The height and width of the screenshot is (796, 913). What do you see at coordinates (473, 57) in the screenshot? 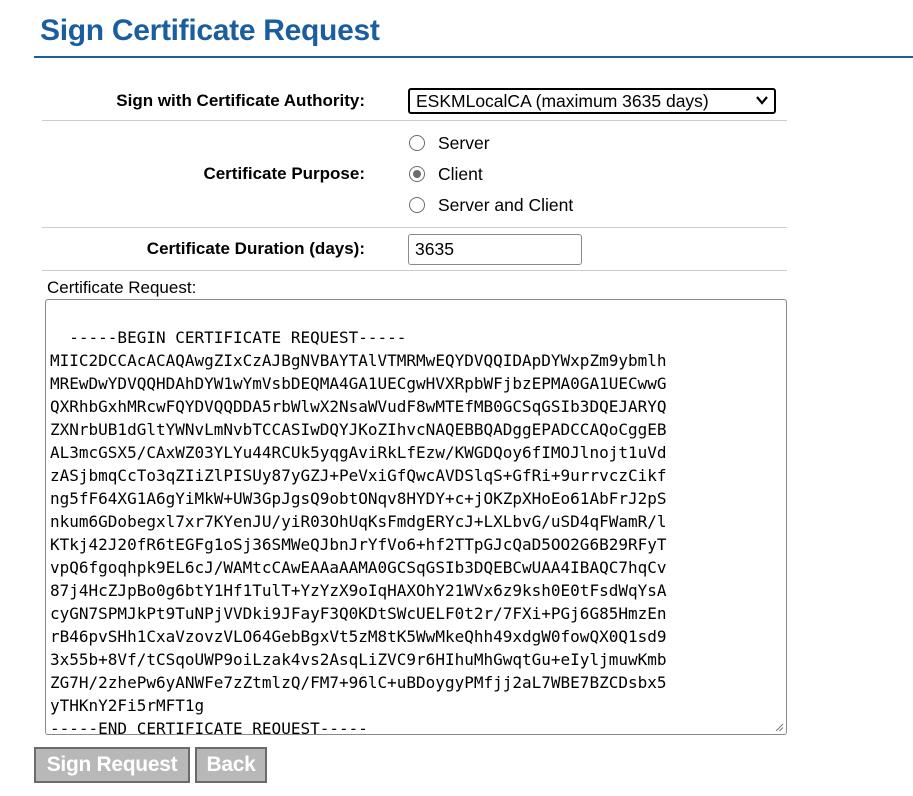
I see `title-divider` at bounding box center [473, 57].